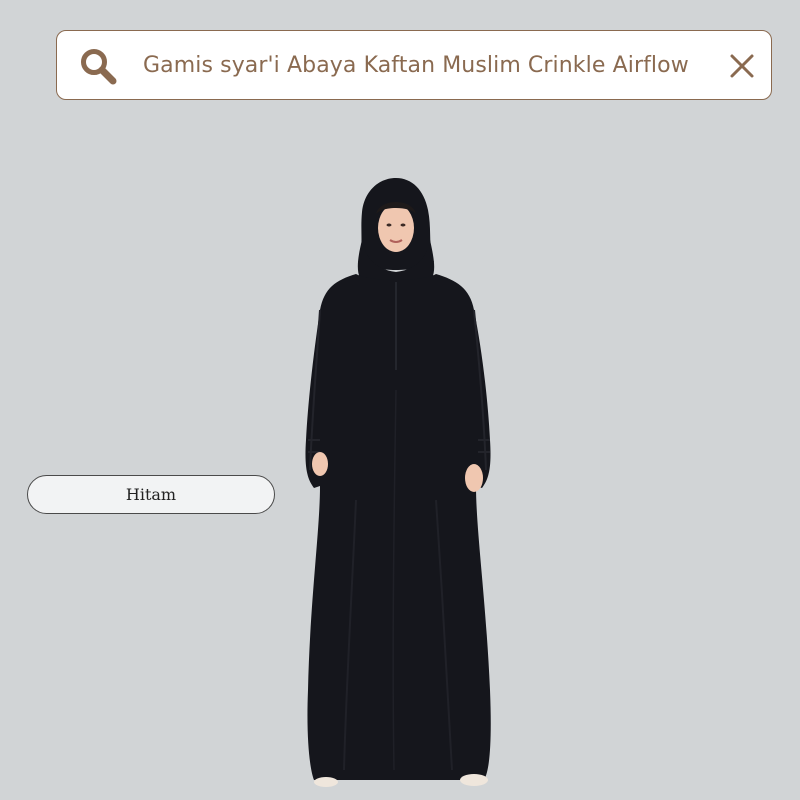  What do you see at coordinates (98, 66) in the screenshot?
I see `search-icon` at bounding box center [98, 66].